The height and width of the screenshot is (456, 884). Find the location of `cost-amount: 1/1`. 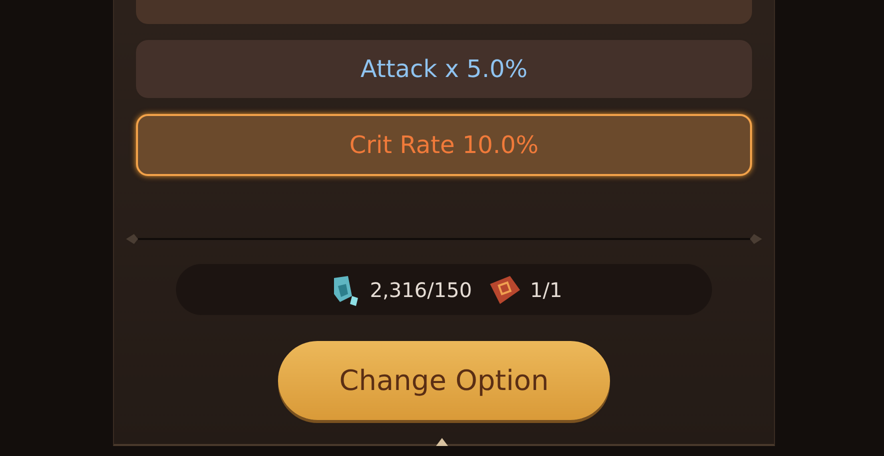

cost-amount: 1/1 is located at coordinates (546, 290).